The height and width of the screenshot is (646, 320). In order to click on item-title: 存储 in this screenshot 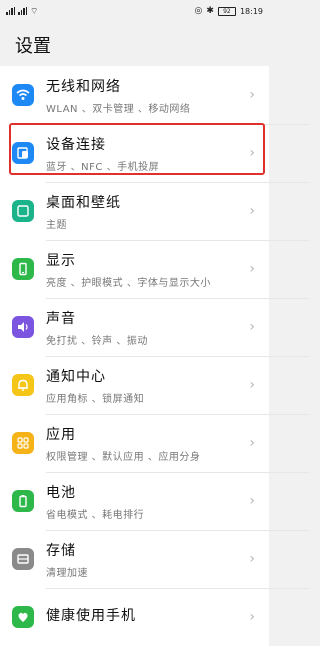, I will do `click(61, 550)`.